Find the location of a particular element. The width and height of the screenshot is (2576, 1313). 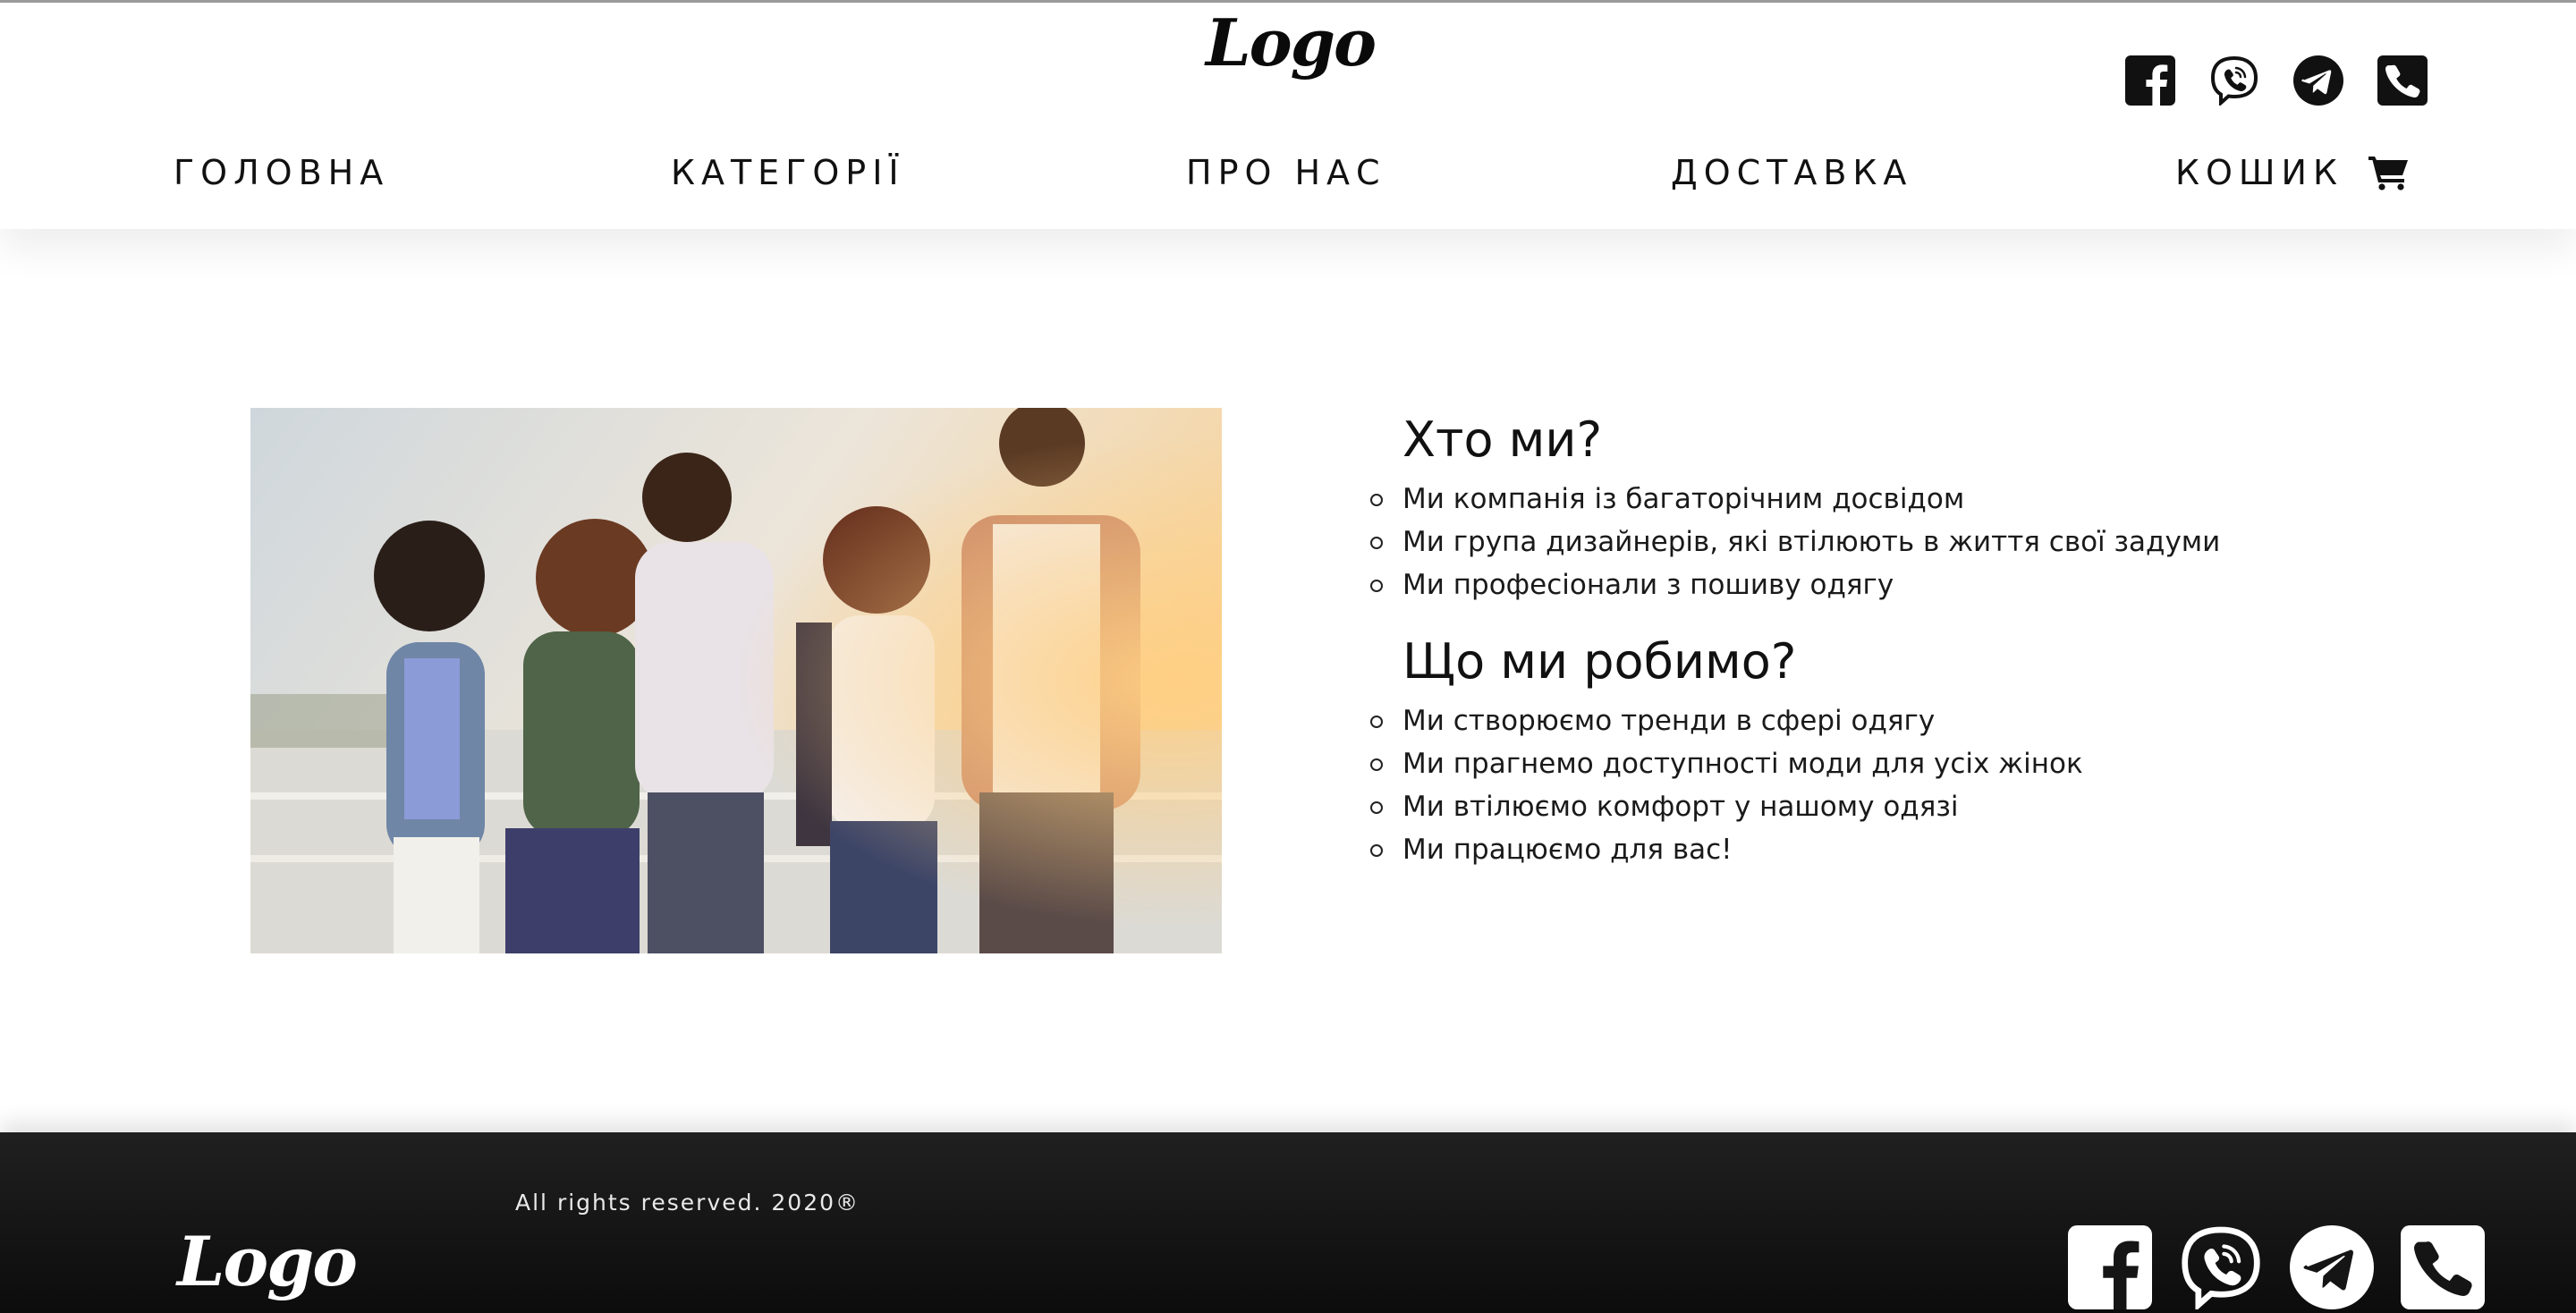

logo: Logo is located at coordinates (1291, 42).